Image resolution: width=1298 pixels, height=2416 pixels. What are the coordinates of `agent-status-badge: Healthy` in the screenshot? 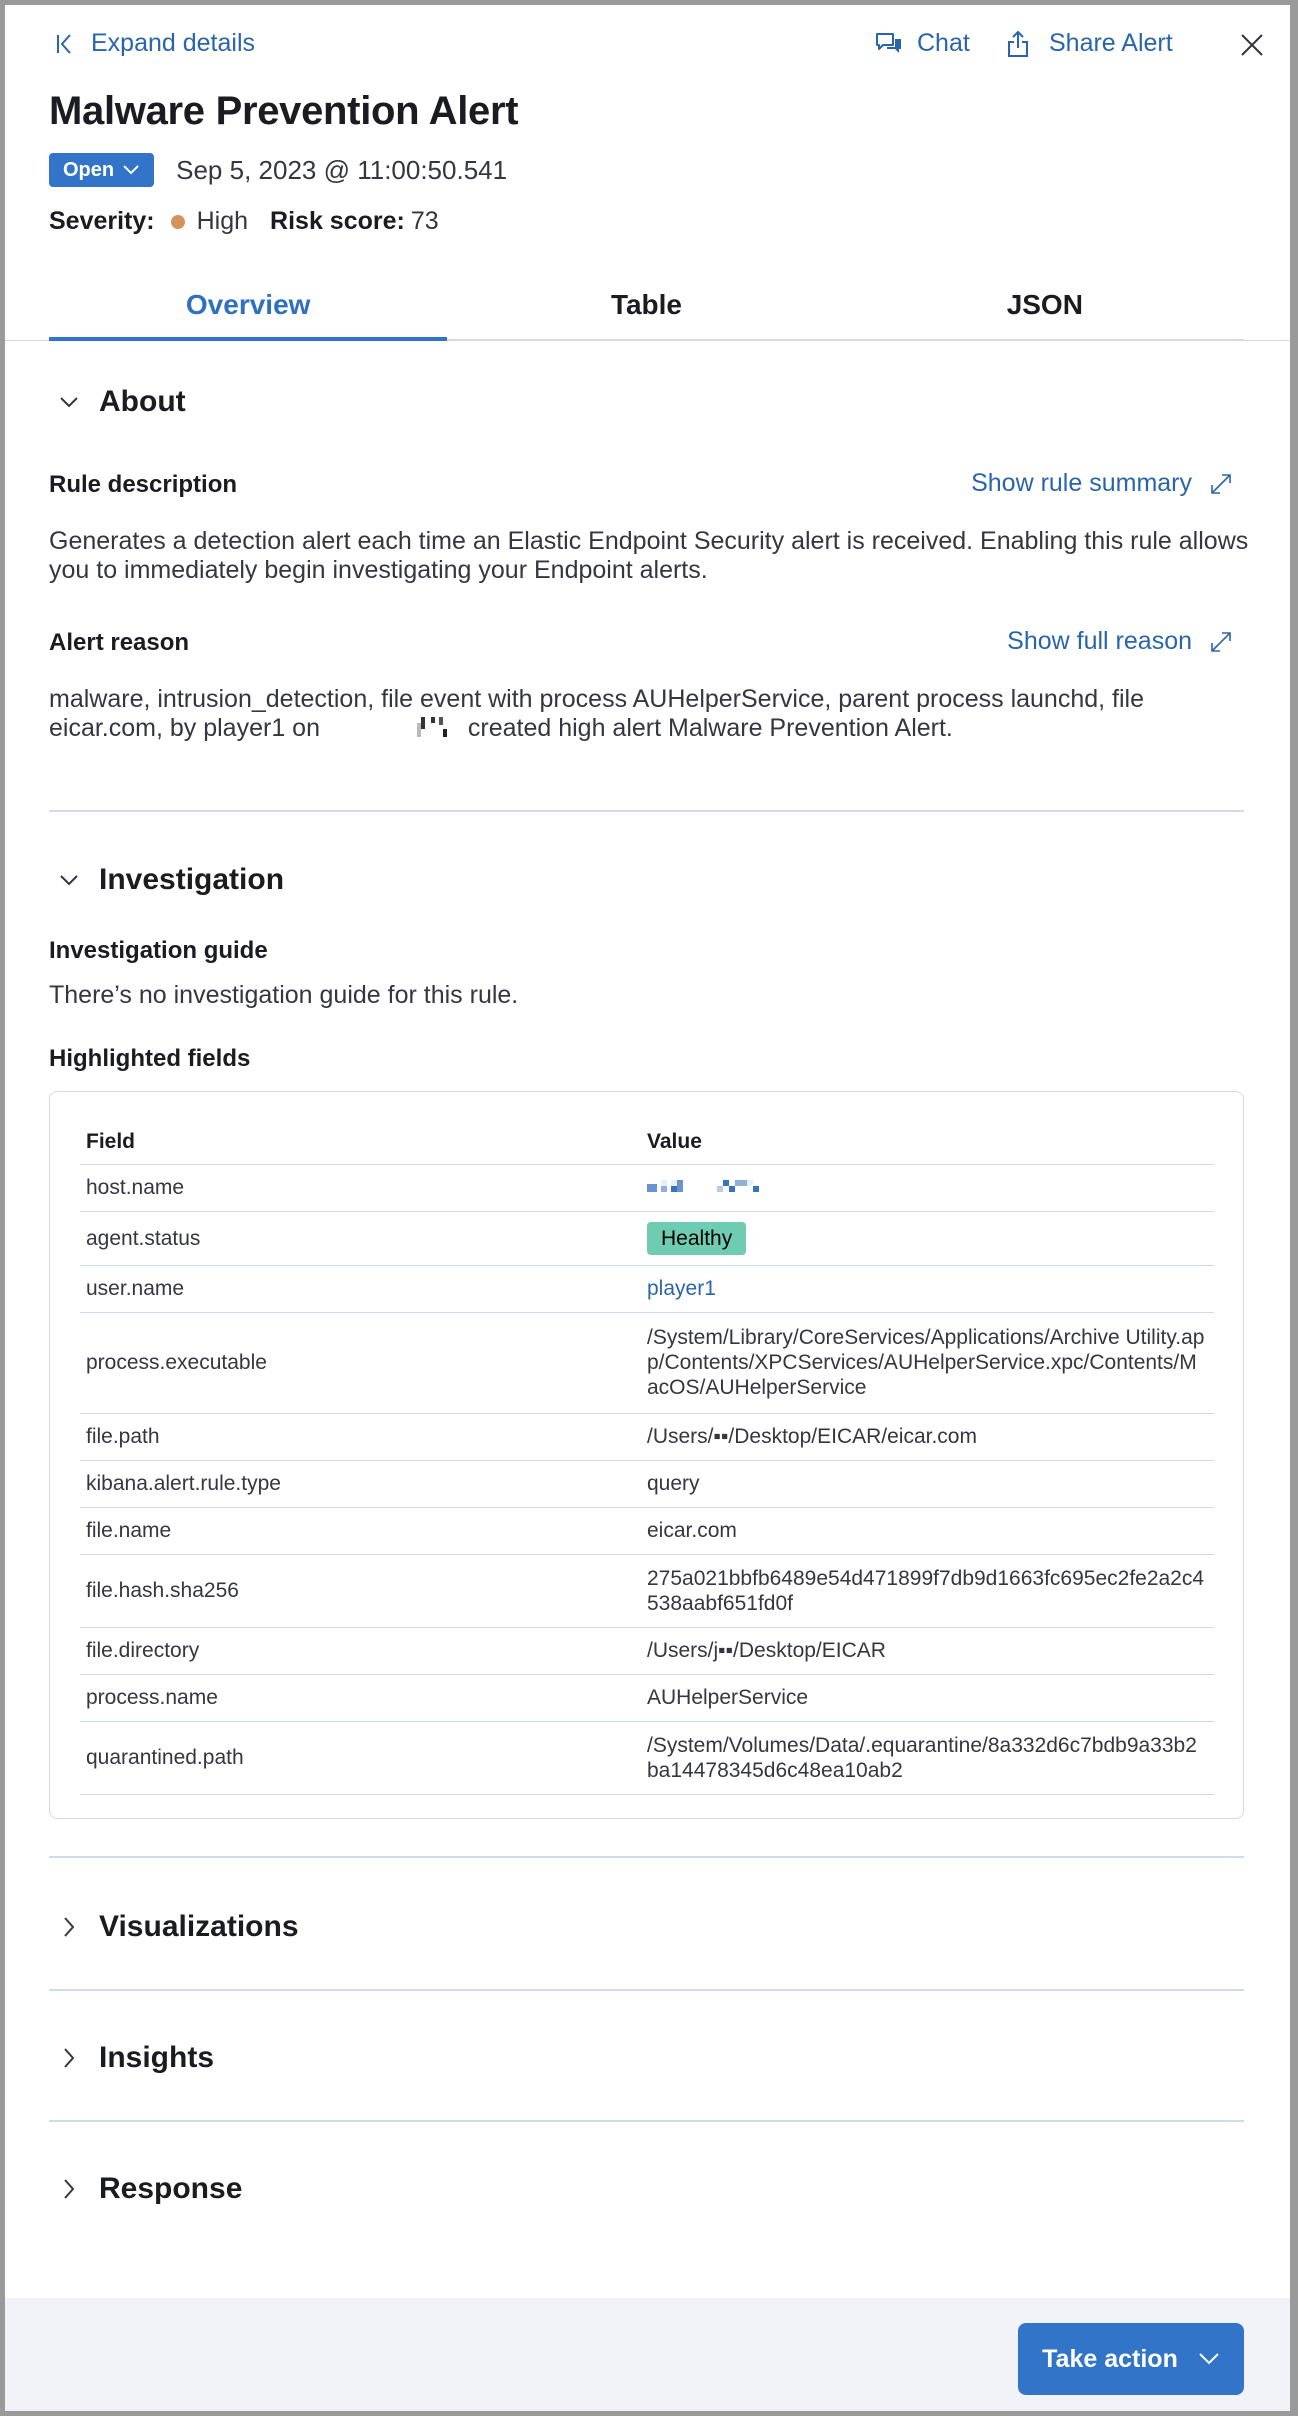 It's located at (697, 1238).